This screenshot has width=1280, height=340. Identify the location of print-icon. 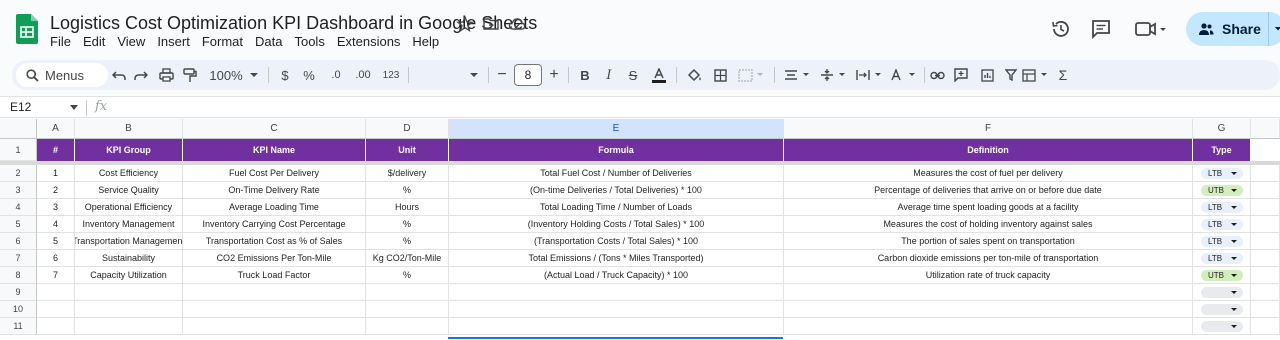
(166, 75).